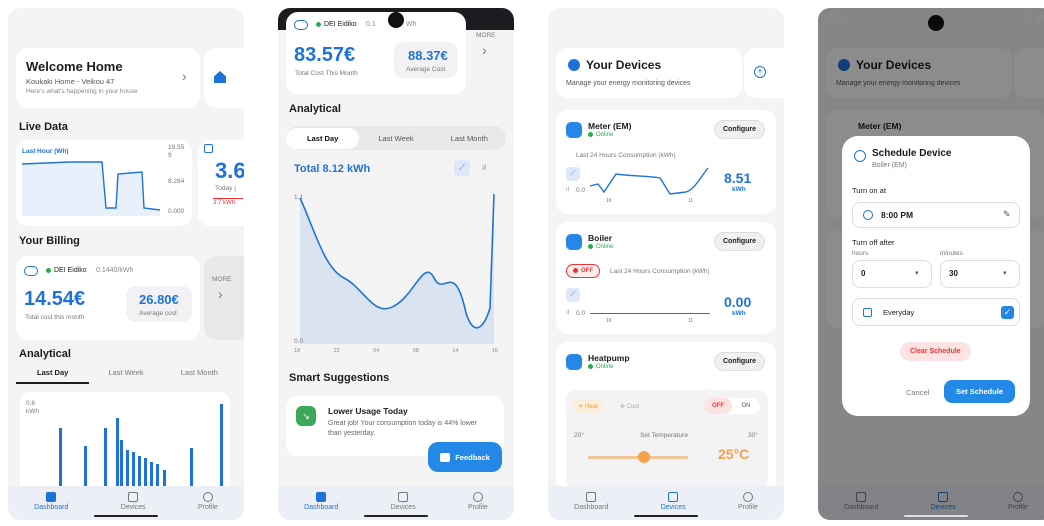 The width and height of the screenshot is (1044, 526). I want to click on power-toggle: OFF, so click(583, 271).